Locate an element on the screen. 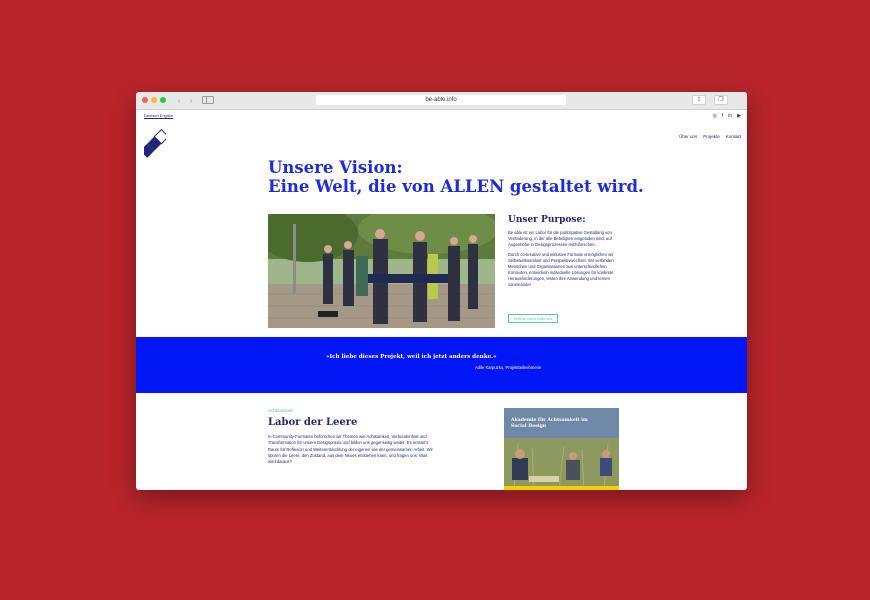 The image size is (870, 600). back-arrow-icon: ‹ is located at coordinates (179, 100).